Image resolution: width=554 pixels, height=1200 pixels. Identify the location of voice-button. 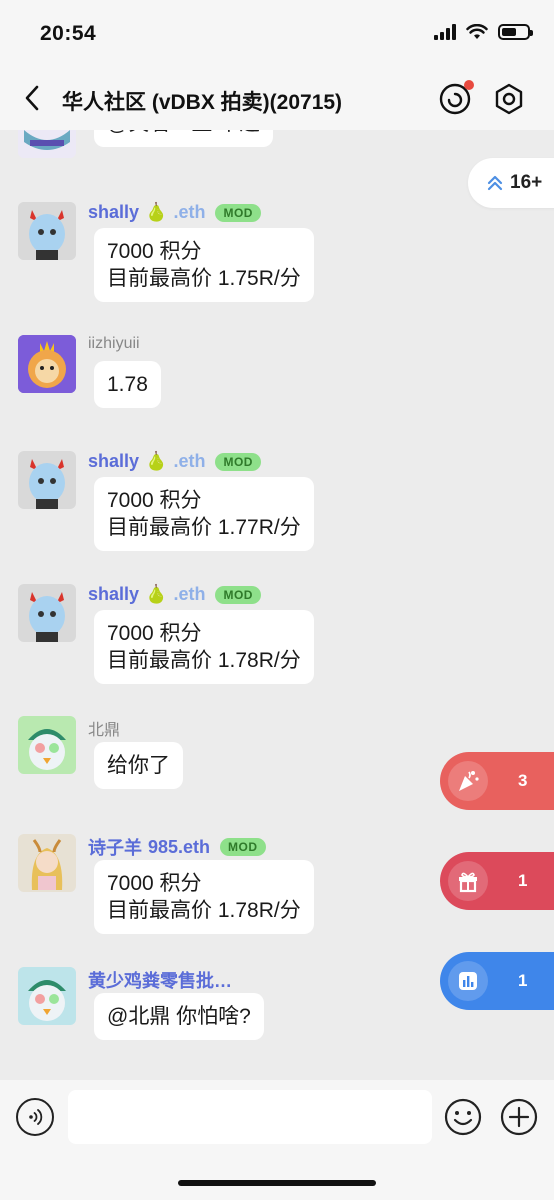
(35, 1117).